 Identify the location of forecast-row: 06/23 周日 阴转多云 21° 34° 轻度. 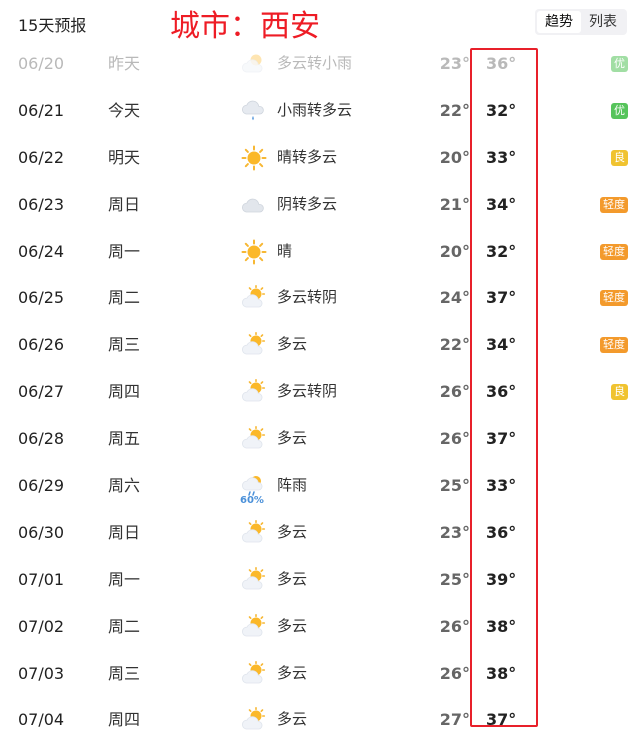
(320, 204).